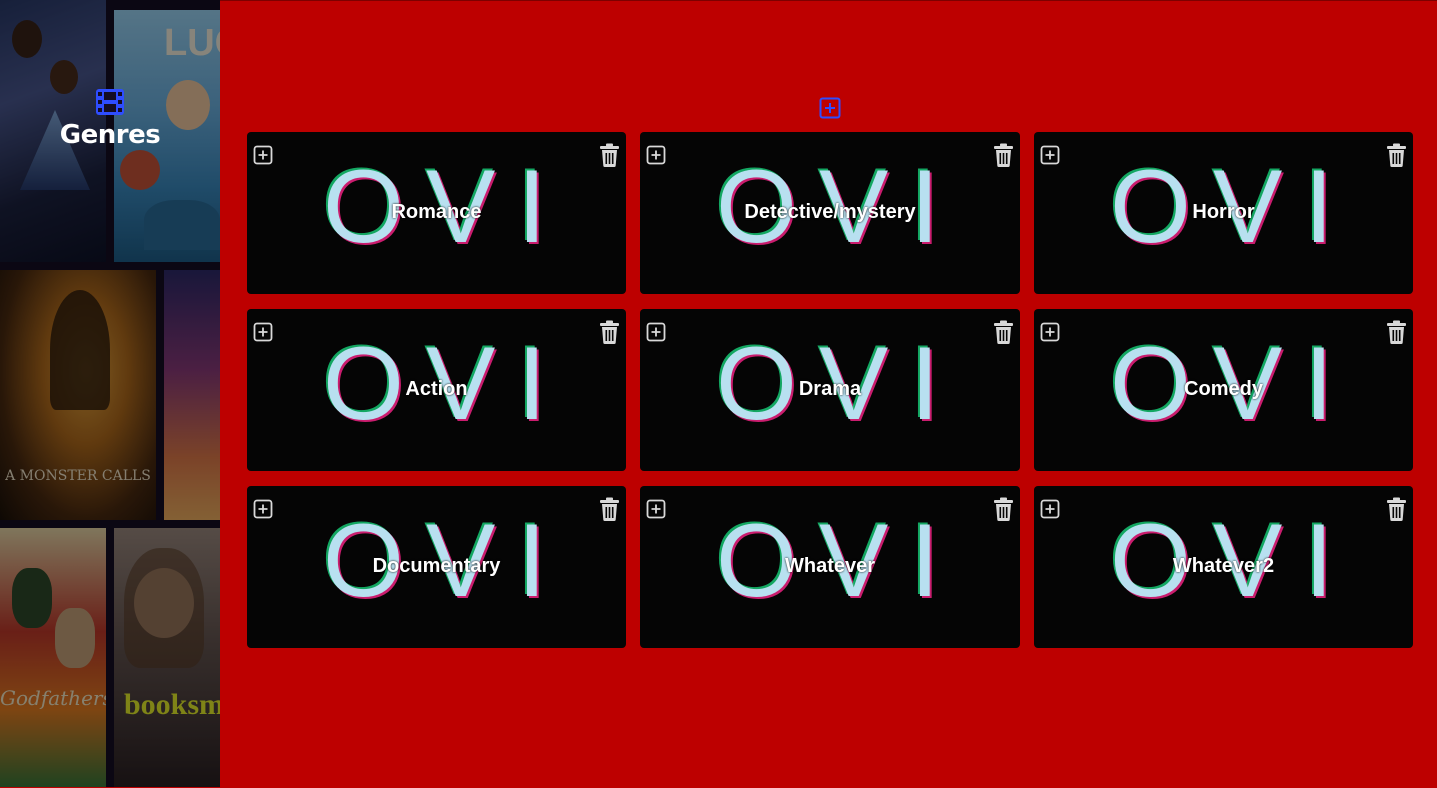 The image size is (1437, 788). What do you see at coordinates (830, 108) in the screenshot?
I see `add-genre-button` at bounding box center [830, 108].